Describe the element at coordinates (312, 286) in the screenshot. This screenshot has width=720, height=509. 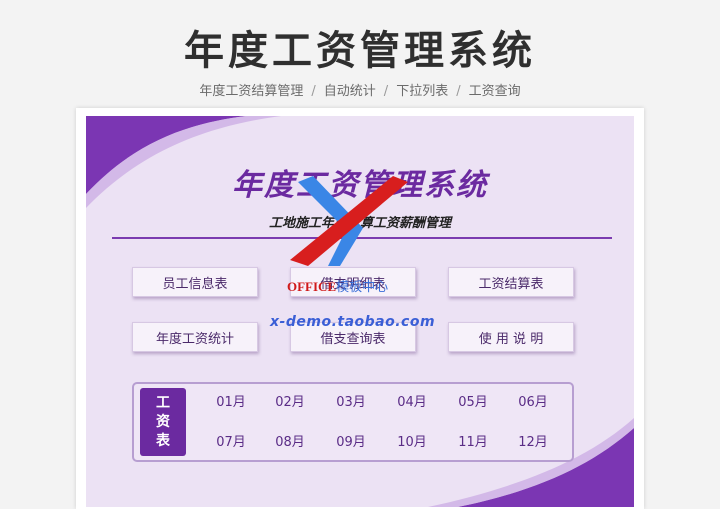
I see `watermark-office-latin: OFFICE` at that location.